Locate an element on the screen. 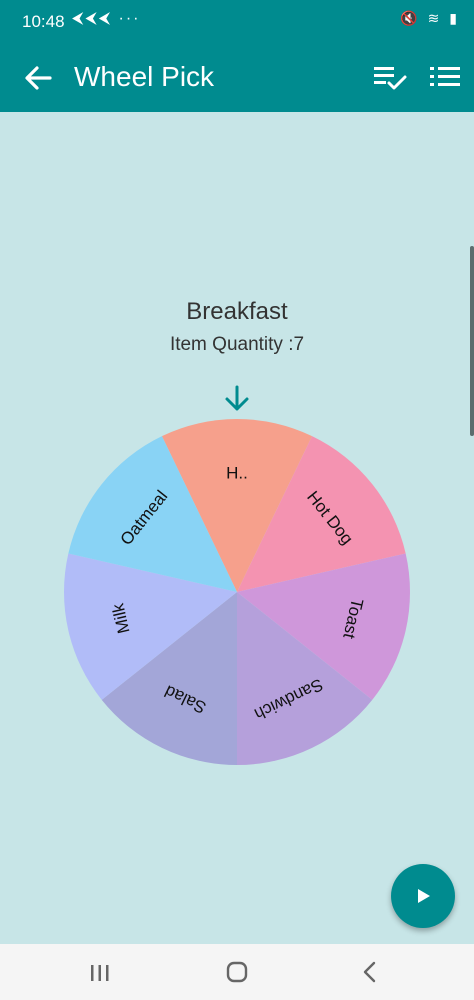 This screenshot has height=1000, width=474. navigation-bar is located at coordinates (237, 972).